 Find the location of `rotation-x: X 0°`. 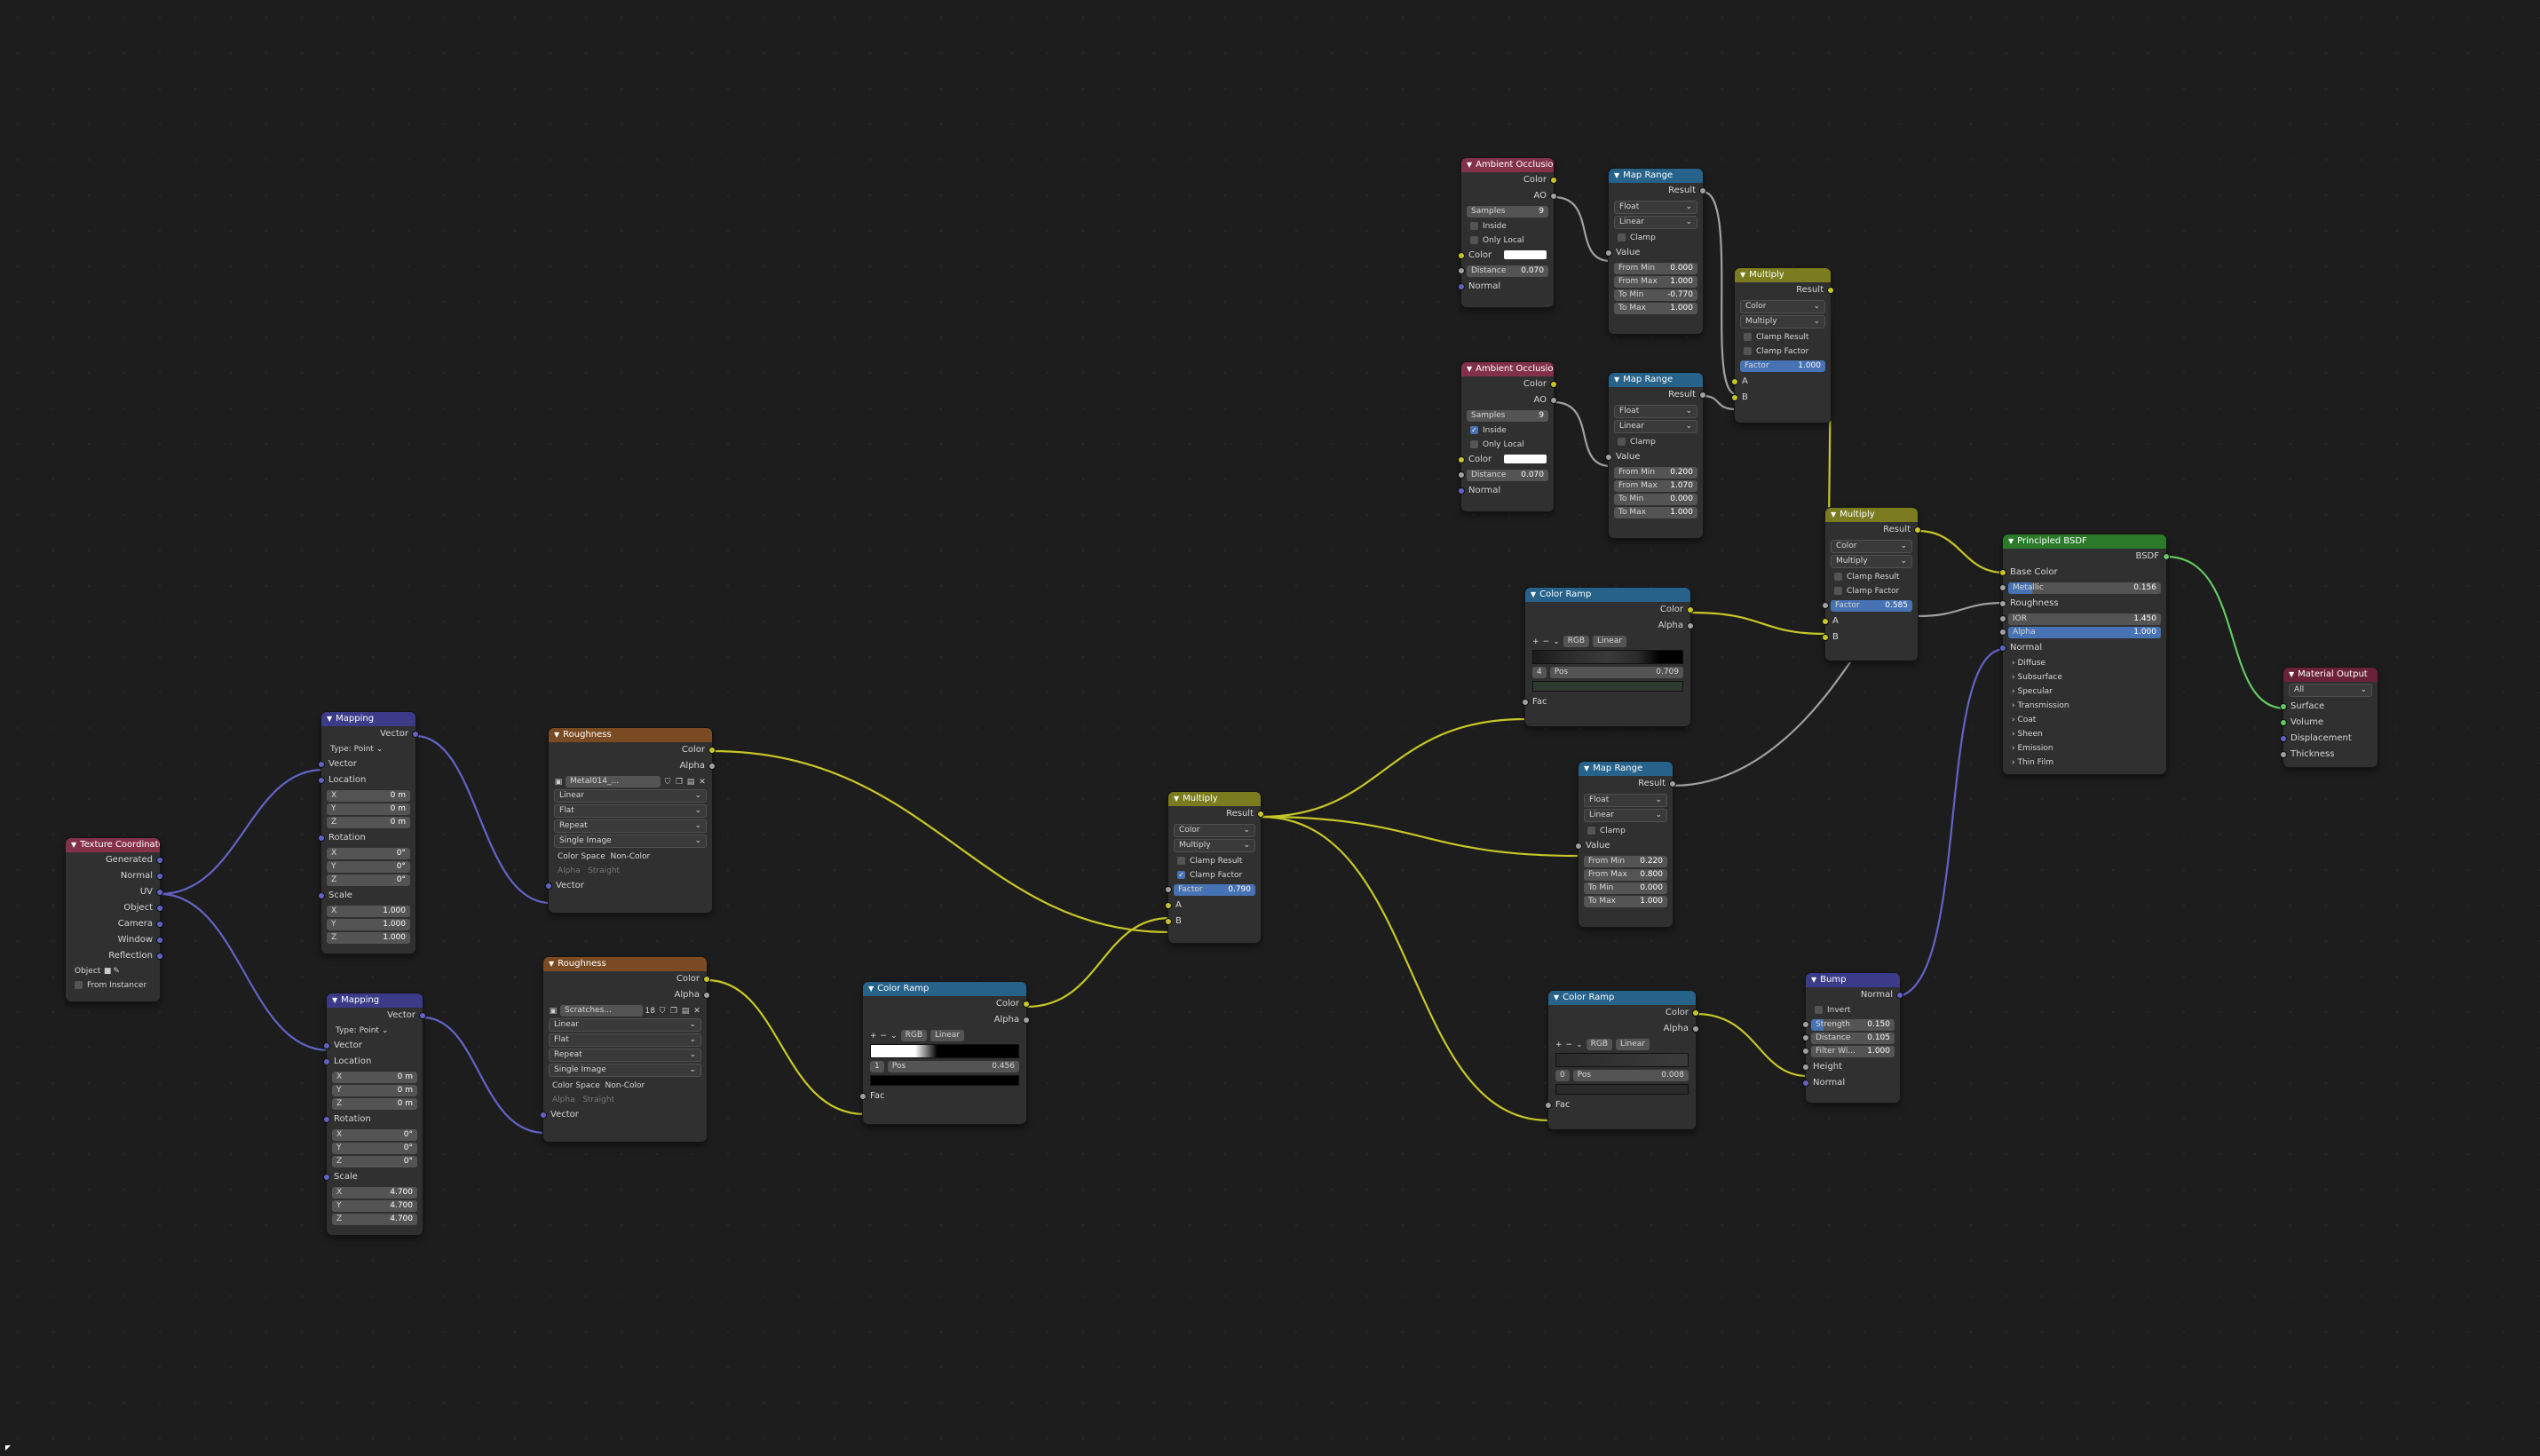

rotation-x: X 0° is located at coordinates (374, 1135).